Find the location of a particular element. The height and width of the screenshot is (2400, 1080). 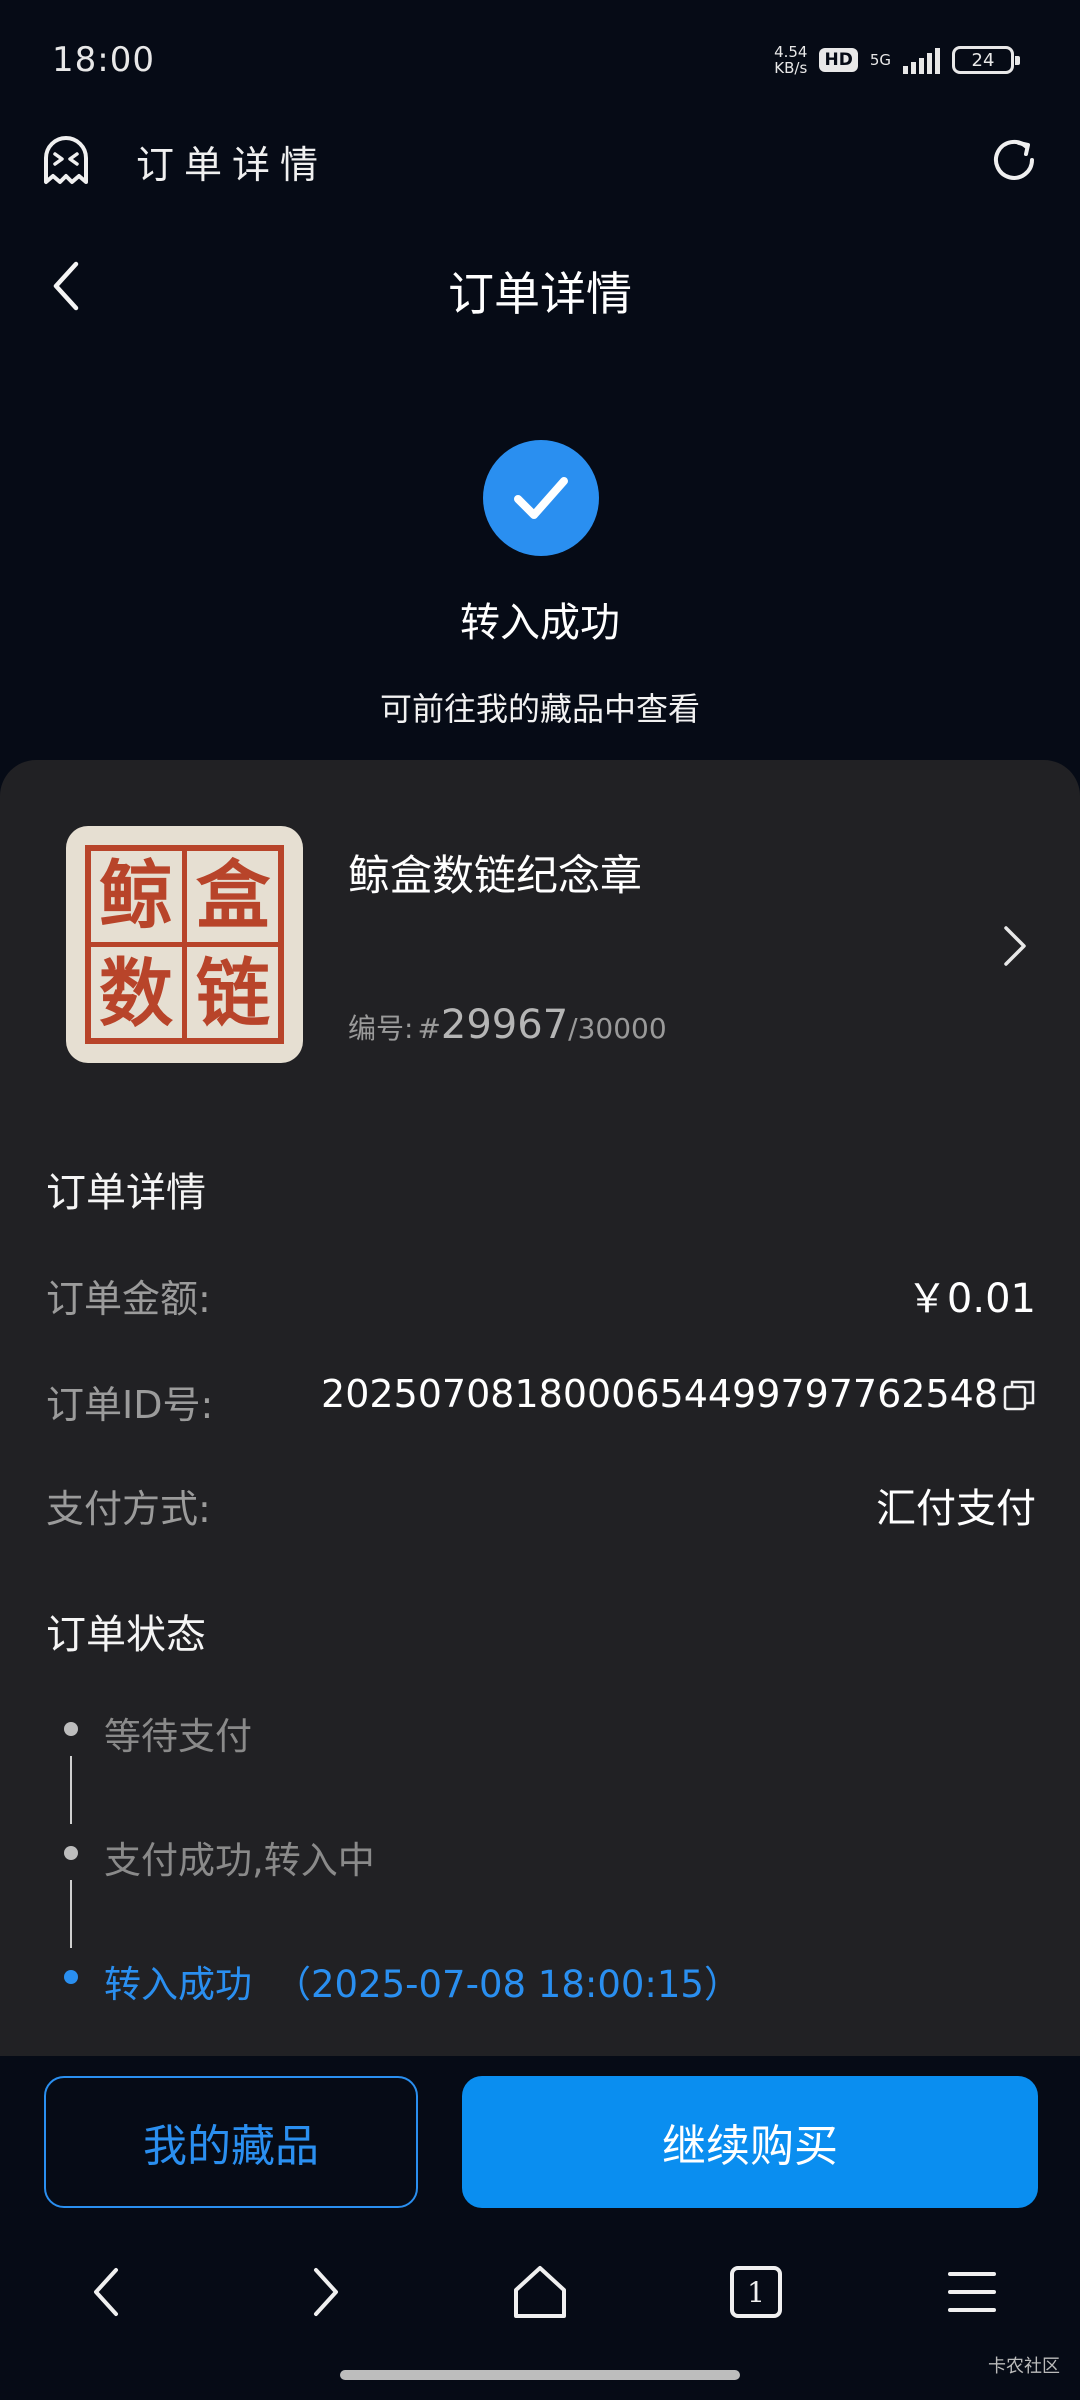

battery-icon: 24 is located at coordinates (986, 60).